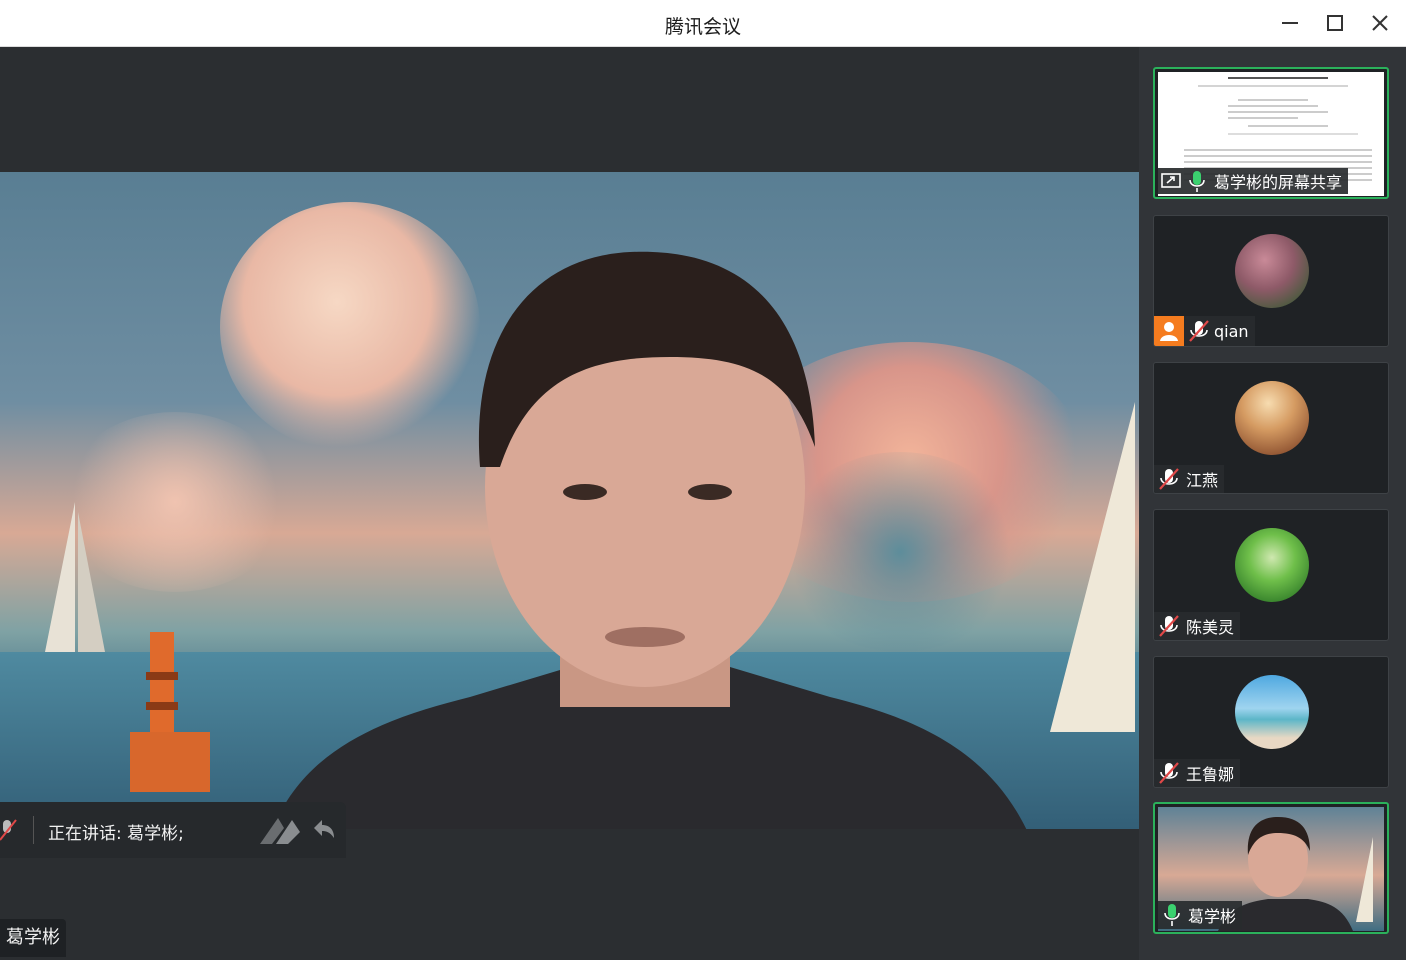 The height and width of the screenshot is (960, 1406). I want to click on annotation-tool-icon, so click(281, 831).